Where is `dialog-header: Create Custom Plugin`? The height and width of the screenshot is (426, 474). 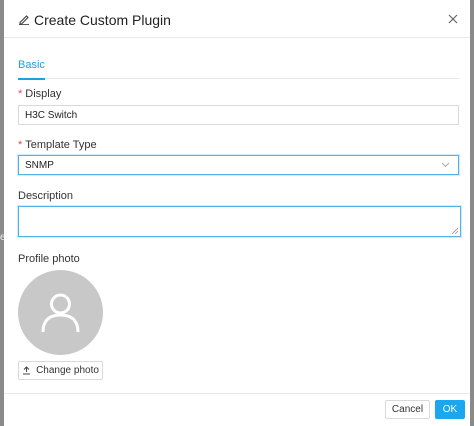
dialog-header: Create Custom Plugin is located at coordinates (237, 19).